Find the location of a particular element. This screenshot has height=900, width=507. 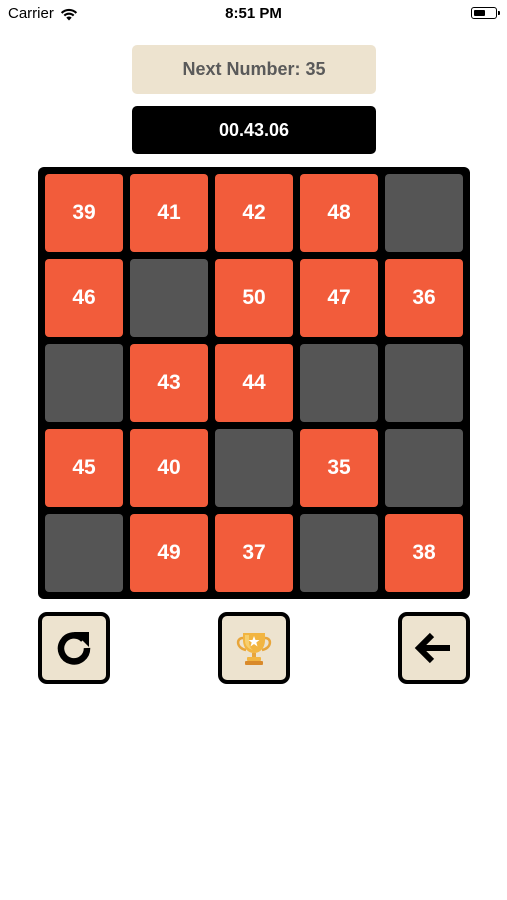

status-time: 8:51 PM is located at coordinates (253, 13).